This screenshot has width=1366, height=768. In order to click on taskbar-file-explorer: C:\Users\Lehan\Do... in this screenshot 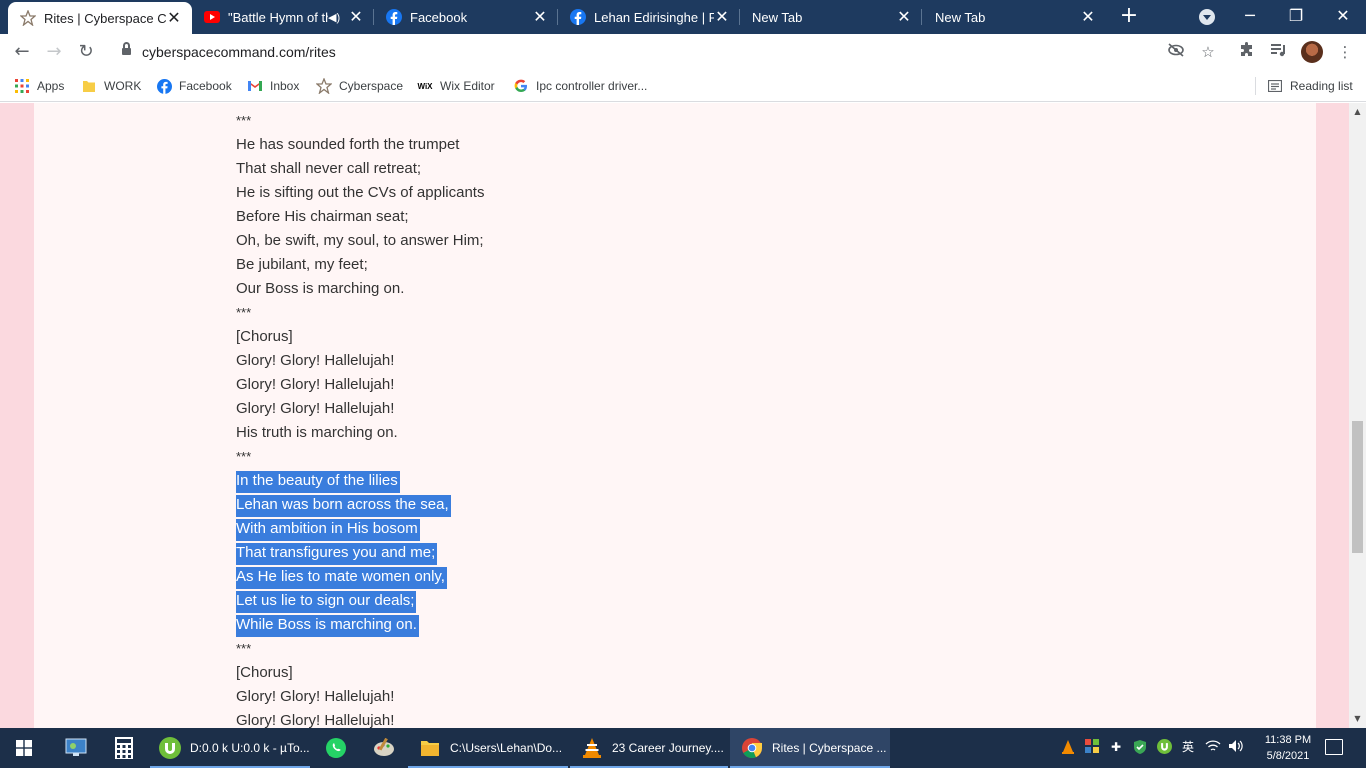, I will do `click(488, 748)`.